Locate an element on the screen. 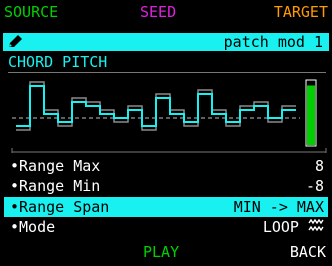 This screenshot has height=266, width=332. step-line is located at coordinates (156, 106).